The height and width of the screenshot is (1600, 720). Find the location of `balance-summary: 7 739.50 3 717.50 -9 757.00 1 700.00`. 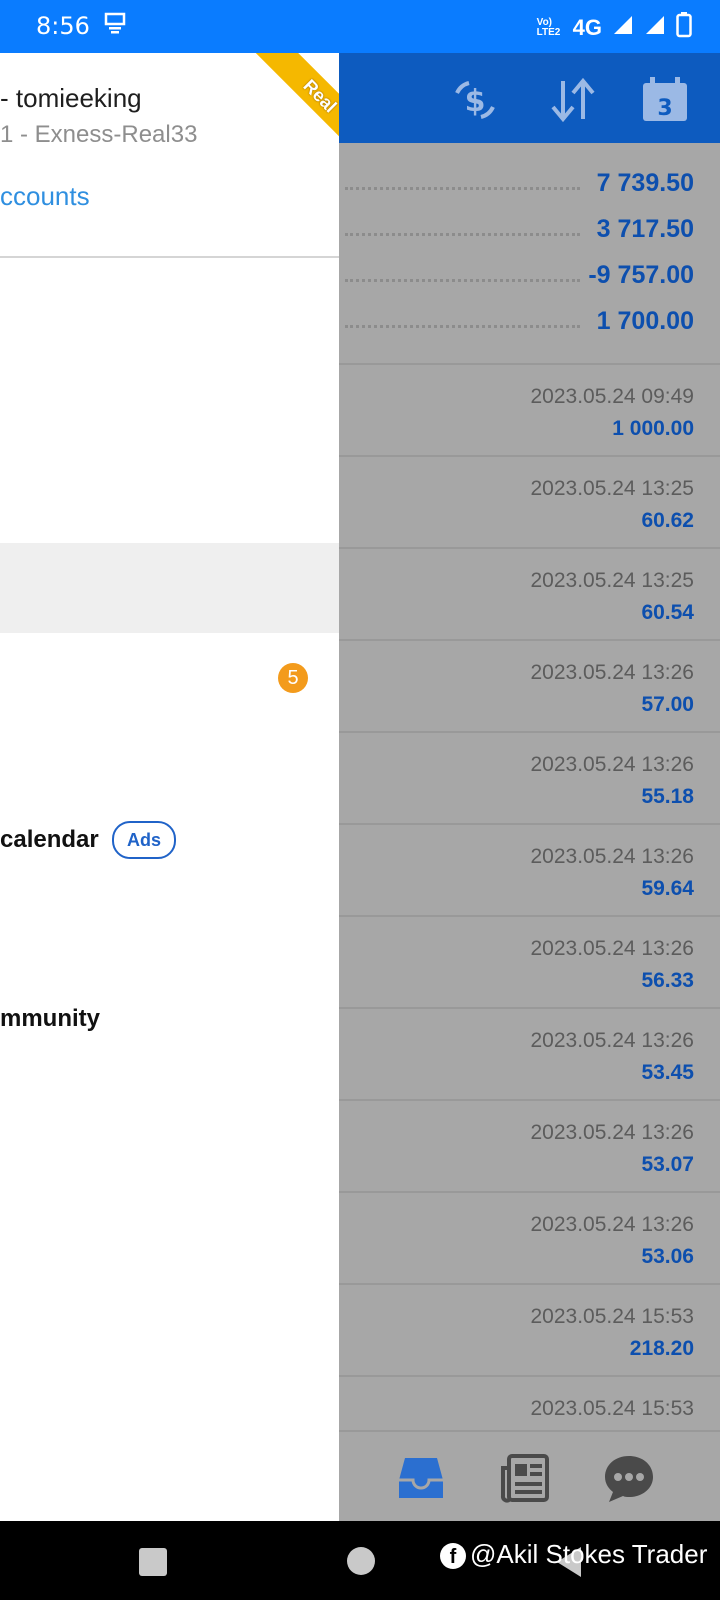

balance-summary: 7 739.50 3 717.50 -9 757.00 1 700.00 is located at coordinates (529, 248).